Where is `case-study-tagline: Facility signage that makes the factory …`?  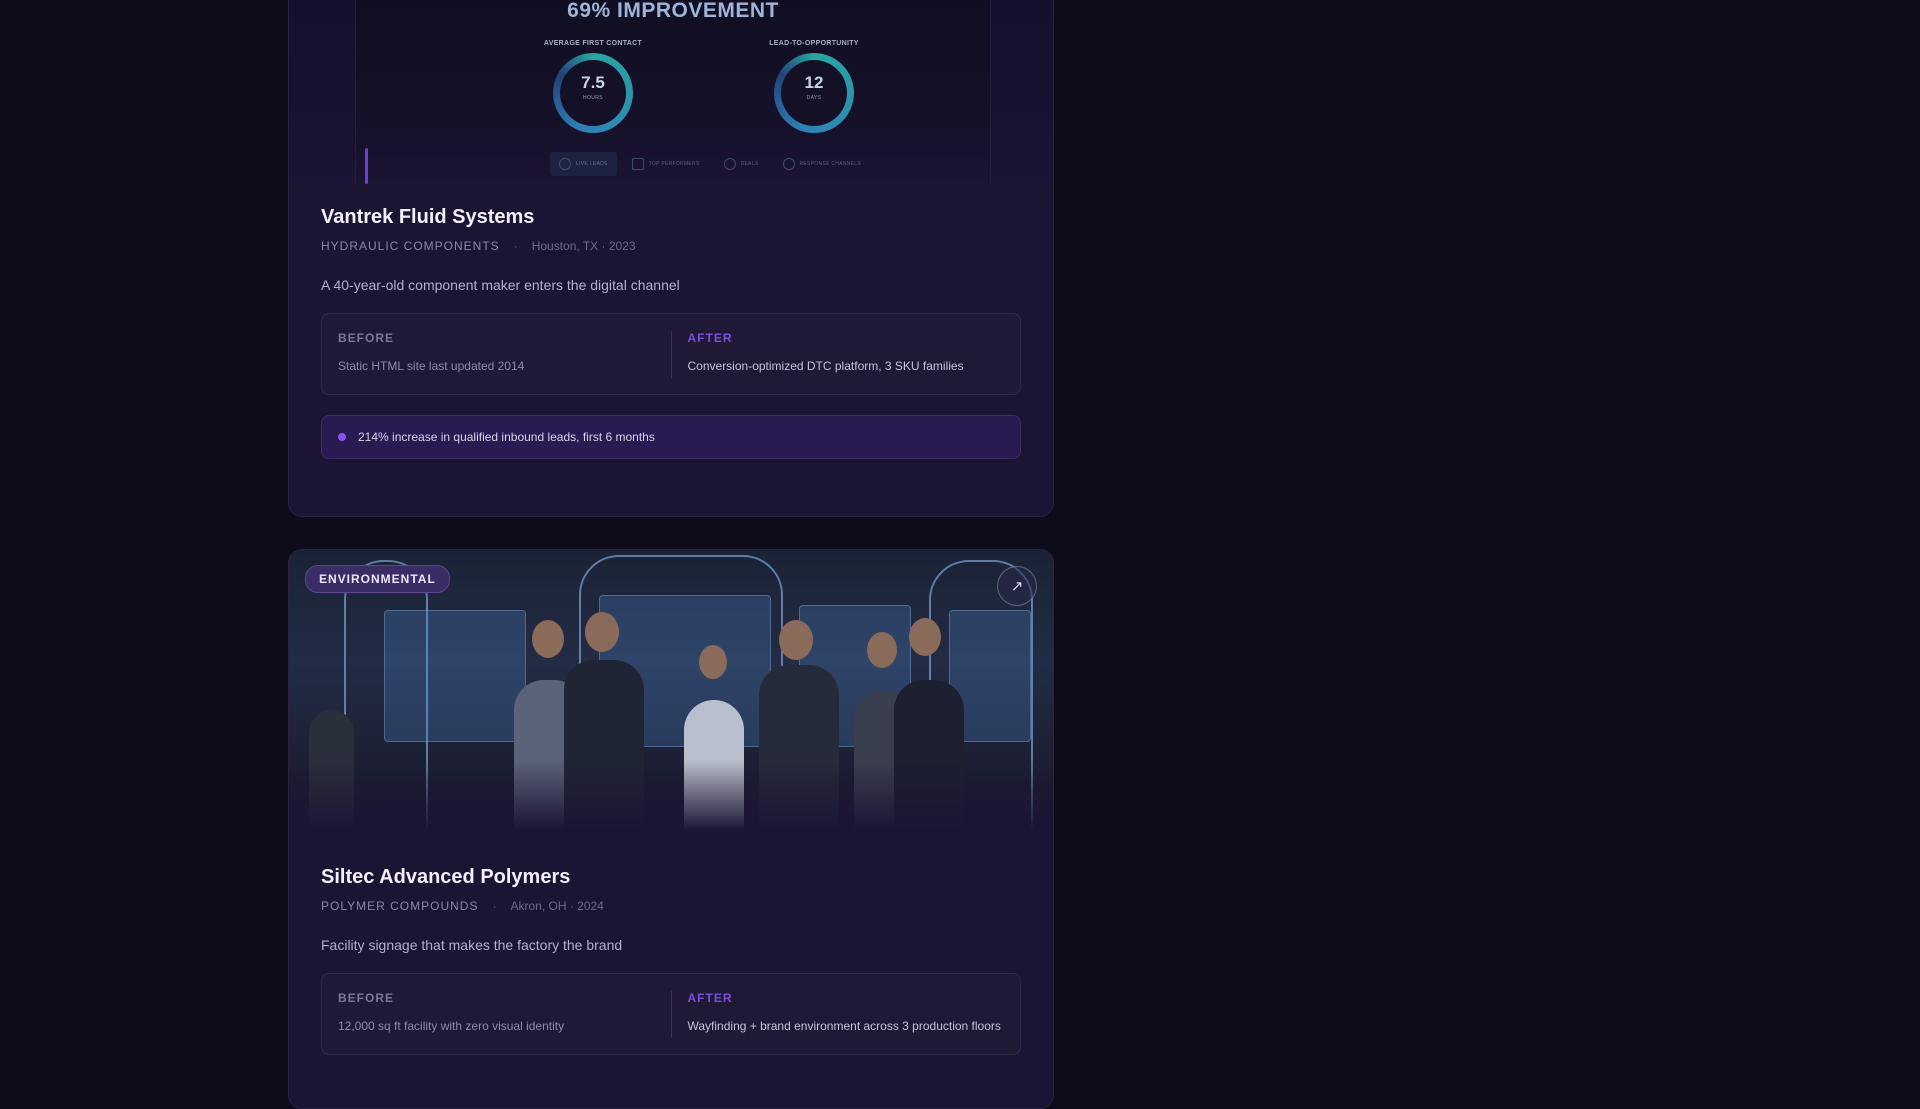
case-study-tagline: Facility signage that makes the factory … is located at coordinates (472, 945).